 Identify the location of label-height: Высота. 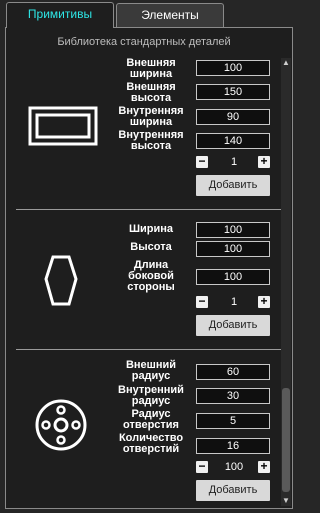
(151, 247).